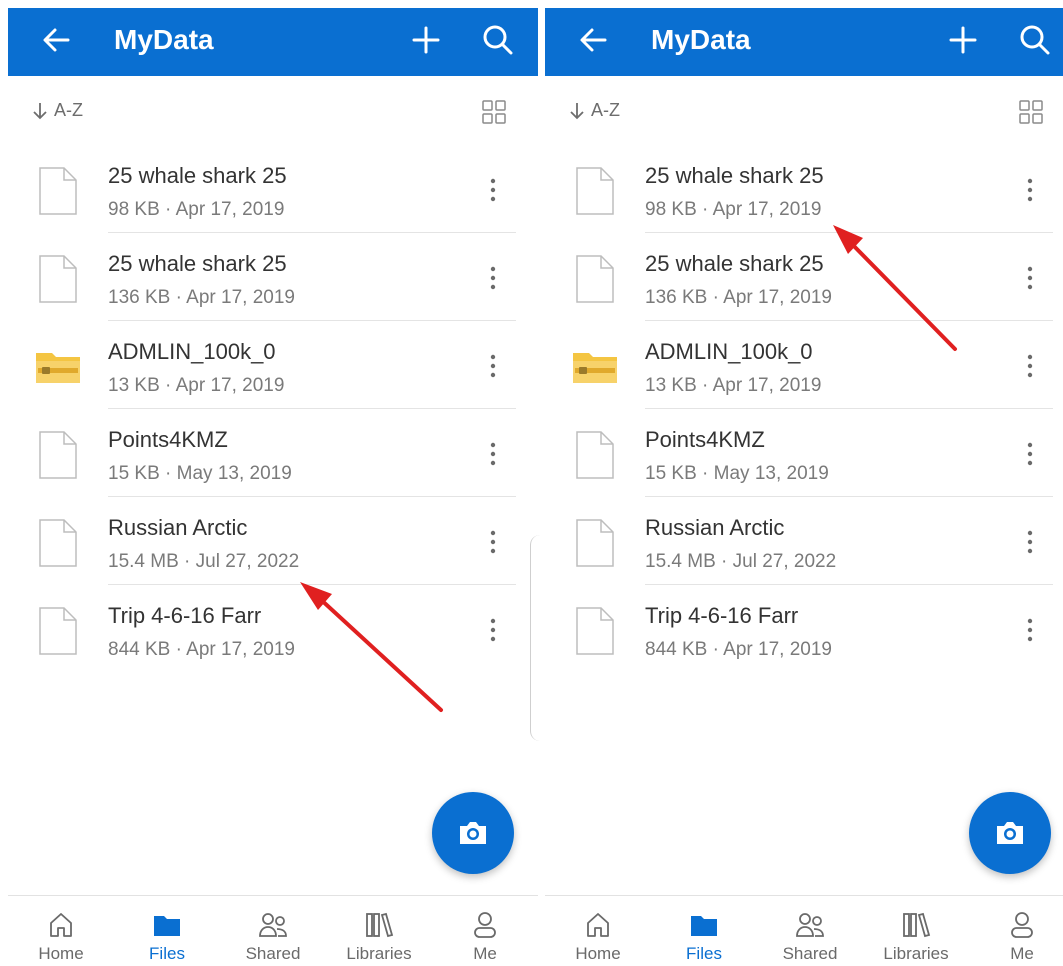 This screenshot has width=1063, height=966. I want to click on nav-label: Home, so click(598, 953).